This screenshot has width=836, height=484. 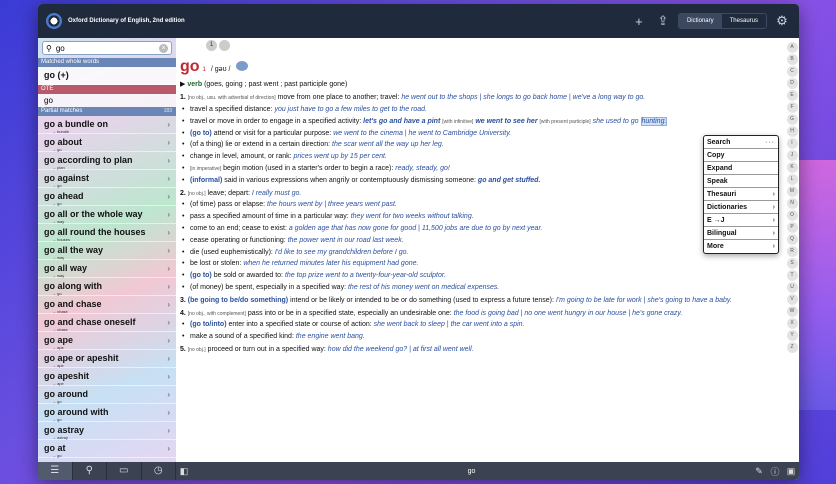 What do you see at coordinates (220, 69) in the screenshot?
I see `pronunciation: / gəʊ /` at bounding box center [220, 69].